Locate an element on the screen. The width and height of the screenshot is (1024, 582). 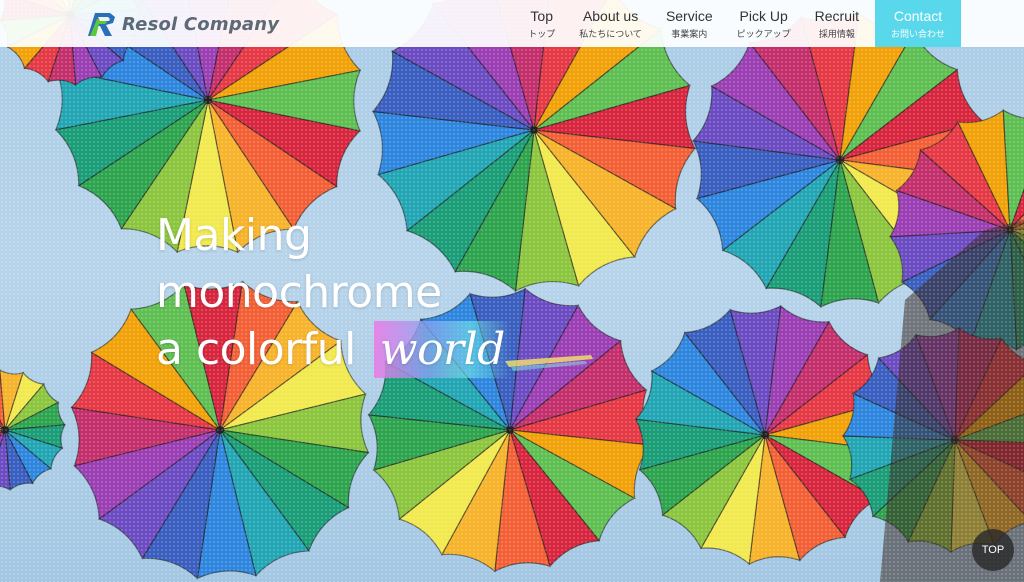
headline-line-3-text: a colorful is located at coordinates (256, 349).